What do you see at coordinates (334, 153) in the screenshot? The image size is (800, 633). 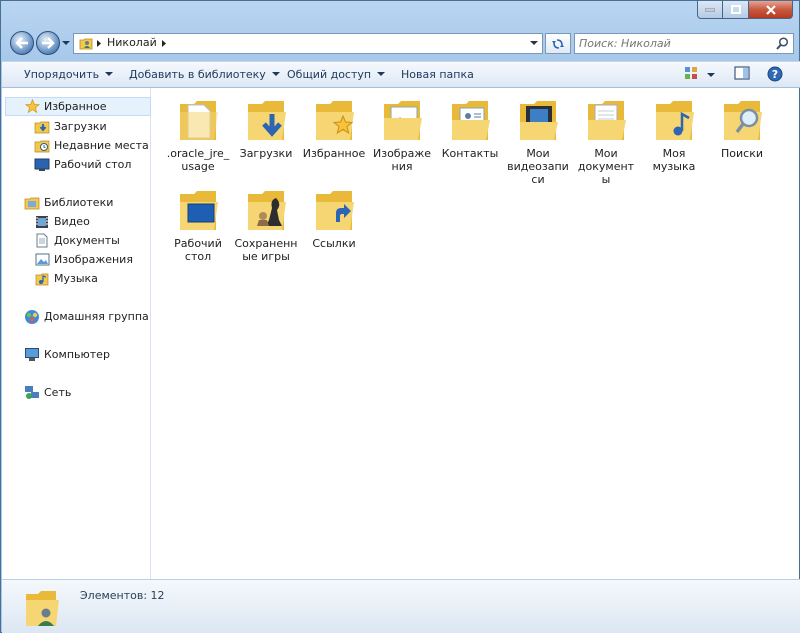 I see `folder-label: Избранное` at bounding box center [334, 153].